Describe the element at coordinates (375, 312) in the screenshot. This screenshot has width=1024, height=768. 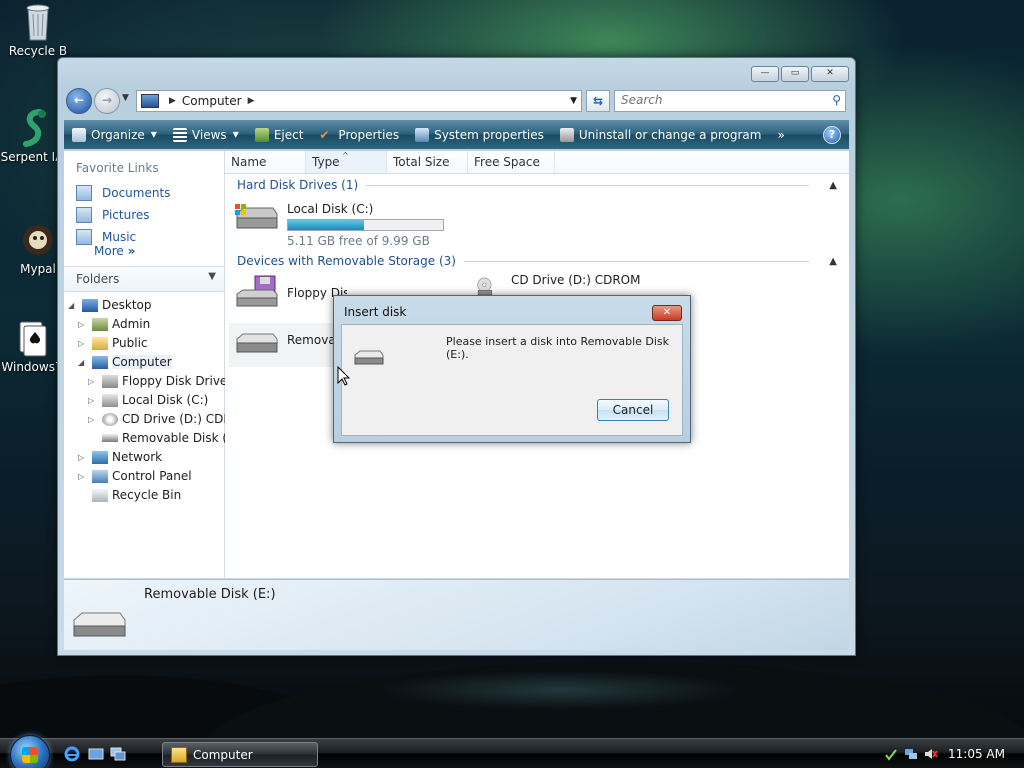
I see `dialog-title: Insert disk` at that location.